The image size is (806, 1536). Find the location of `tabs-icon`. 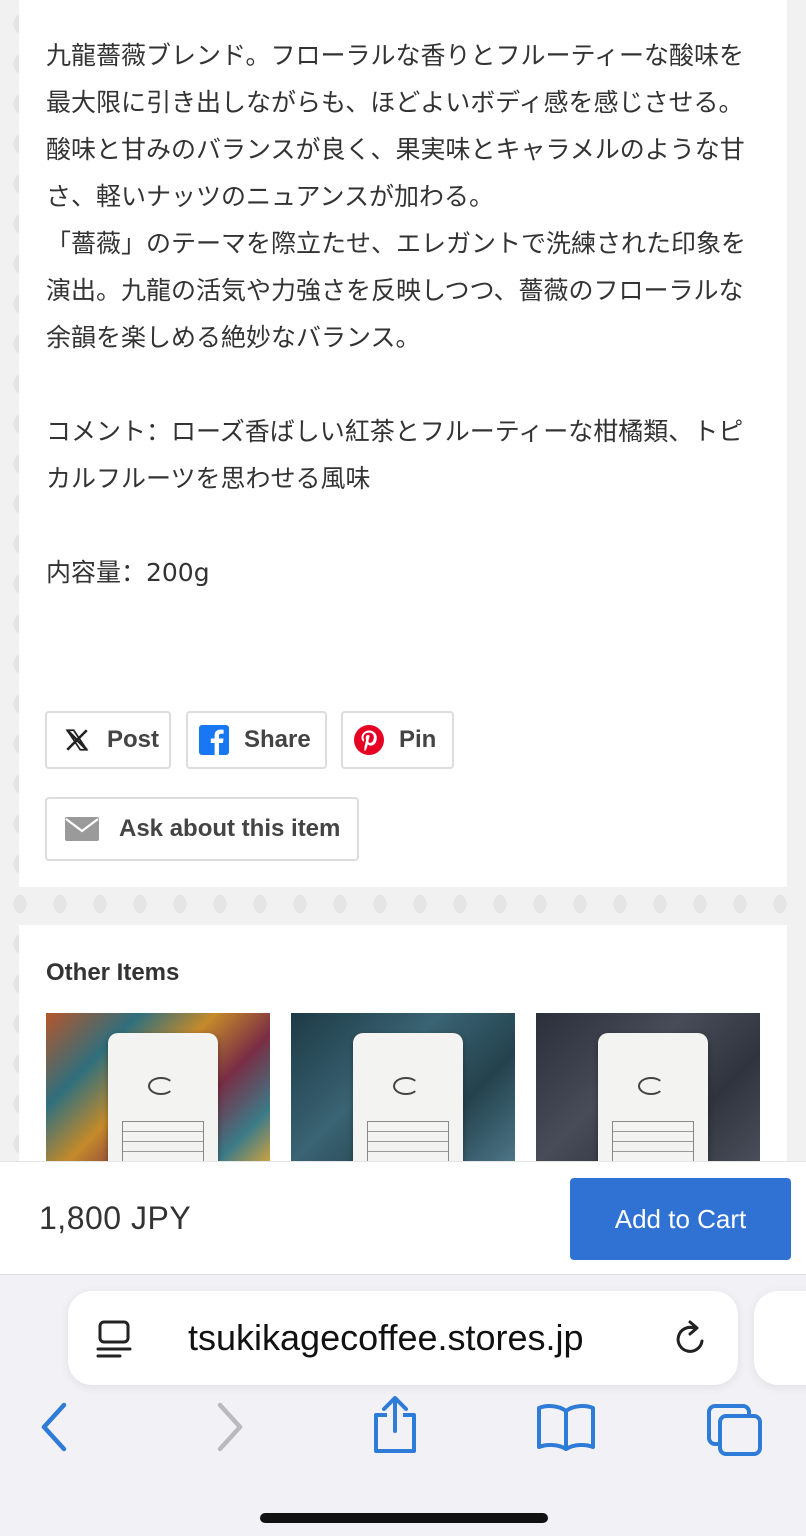

tabs-icon is located at coordinates (735, 1432).